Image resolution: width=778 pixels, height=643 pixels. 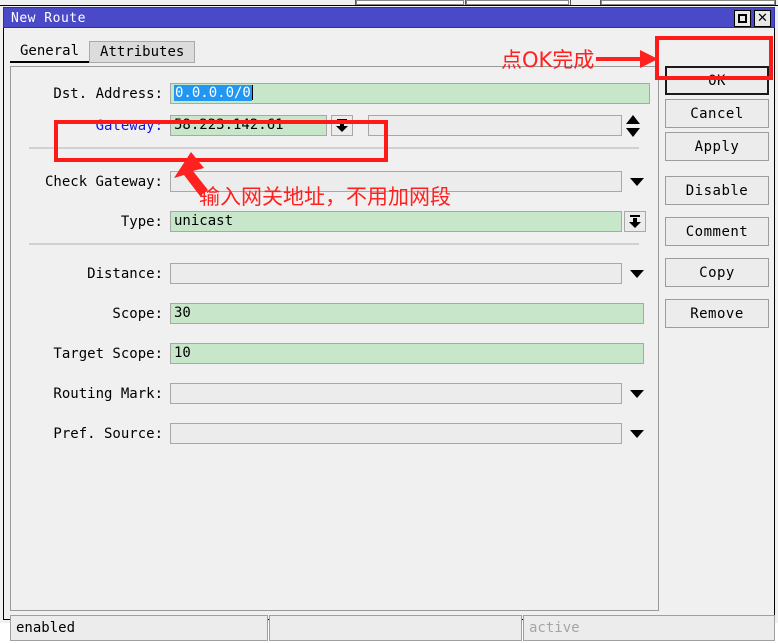 I want to click on field-row-type: Type: unicast, so click(x=334, y=222).